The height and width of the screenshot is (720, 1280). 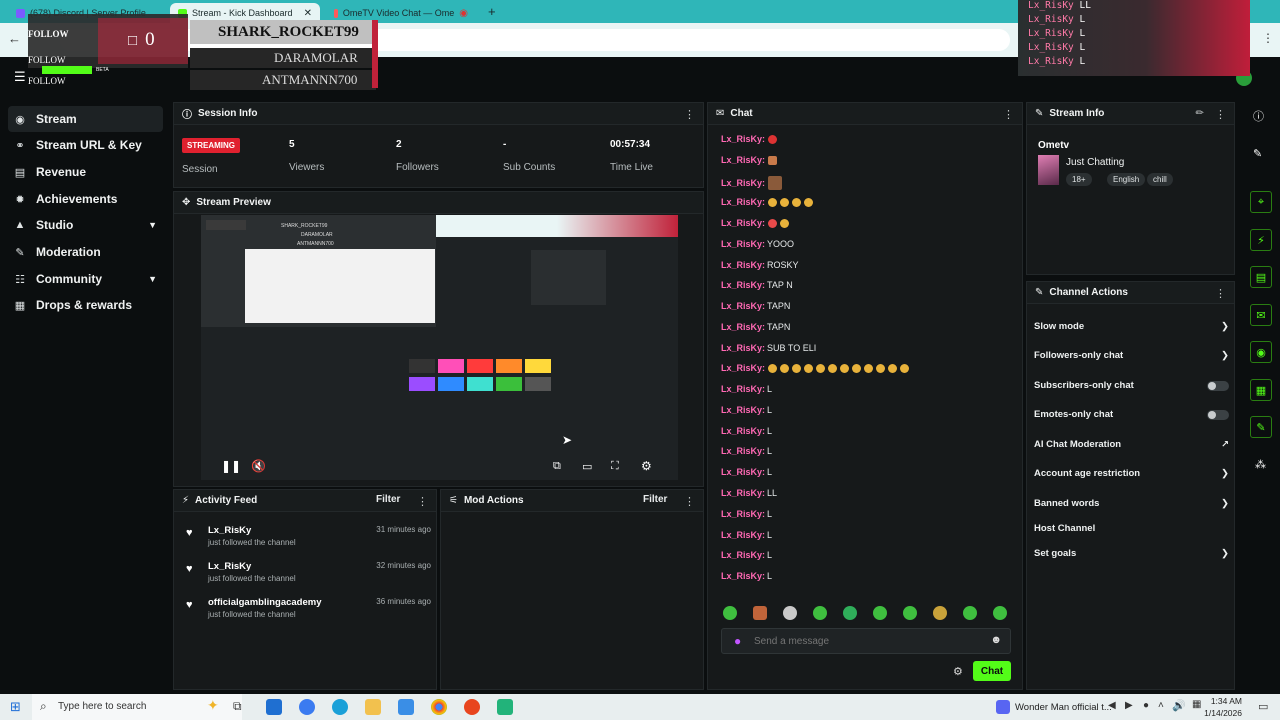 I want to click on action-account-age-restriction: Account age restriction ❯, so click(x=1131, y=473).